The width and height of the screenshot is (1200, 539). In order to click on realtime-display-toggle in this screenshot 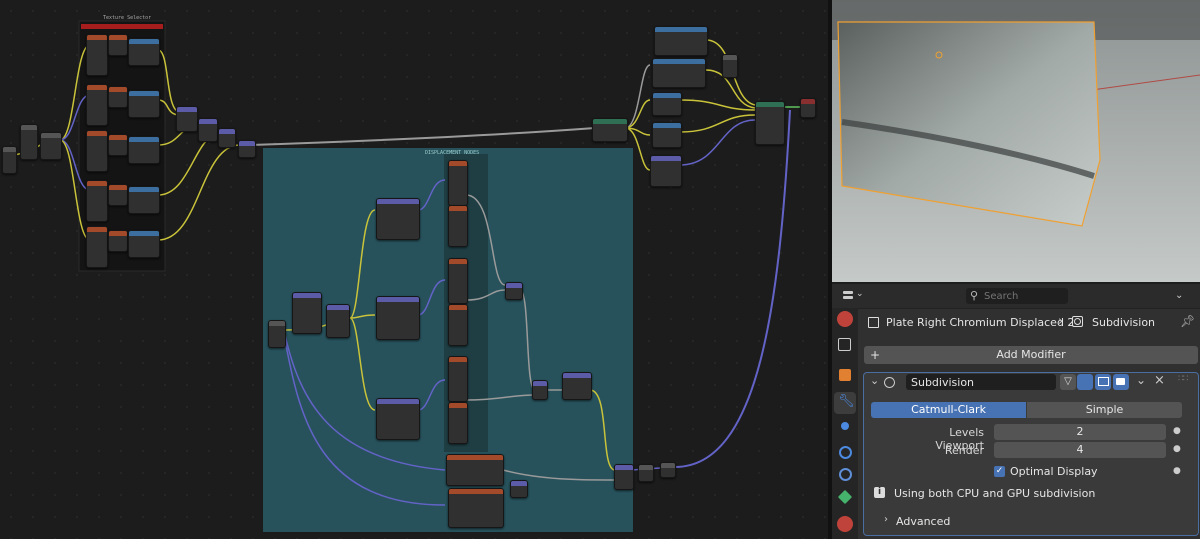, I will do `click(1103, 382)`.